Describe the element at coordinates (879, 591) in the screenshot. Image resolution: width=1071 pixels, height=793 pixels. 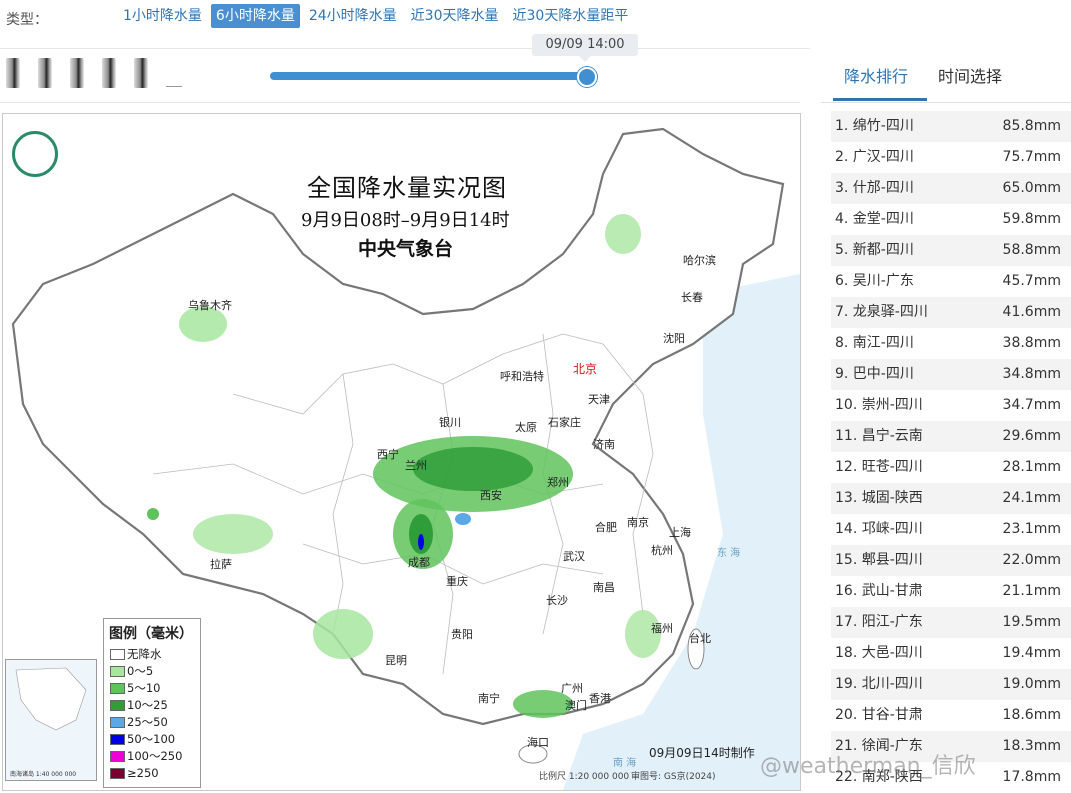
I see `station-name: 16. 武山-甘肃` at that location.